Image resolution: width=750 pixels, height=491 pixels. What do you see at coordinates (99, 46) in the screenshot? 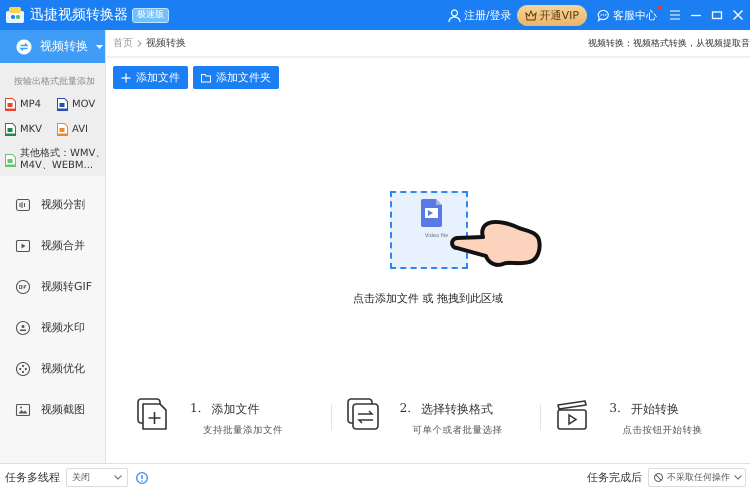
I see `caret-icon` at bounding box center [99, 46].